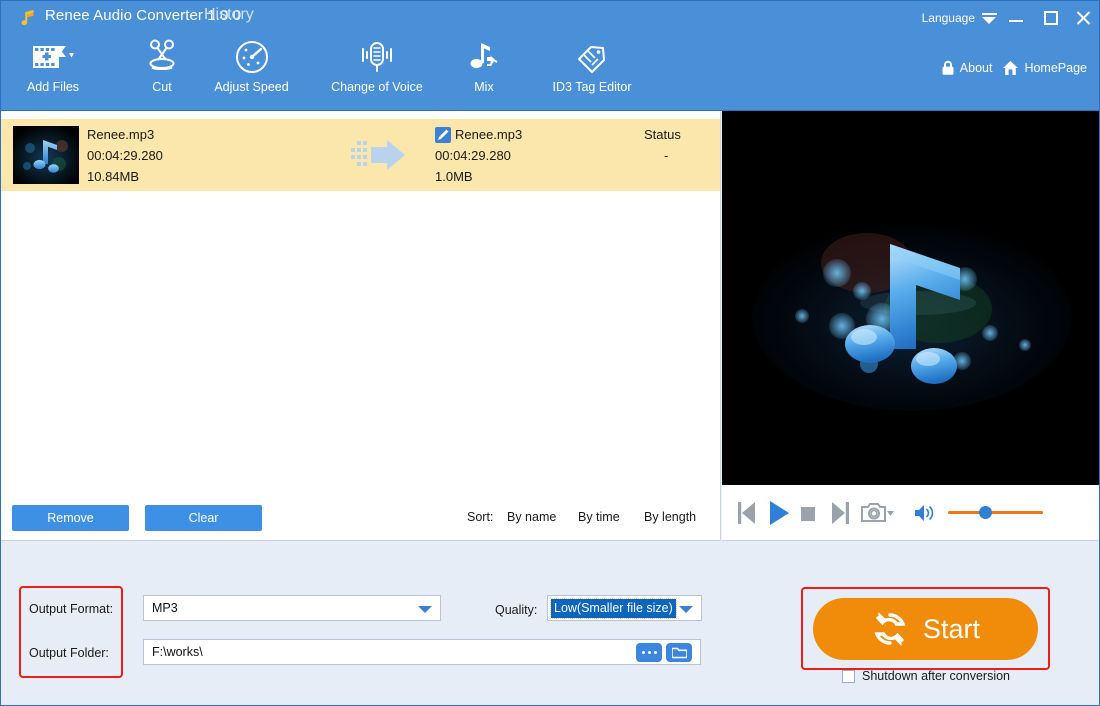 The width and height of the screenshot is (1100, 706). I want to click on ellipsis-icon, so click(649, 652).